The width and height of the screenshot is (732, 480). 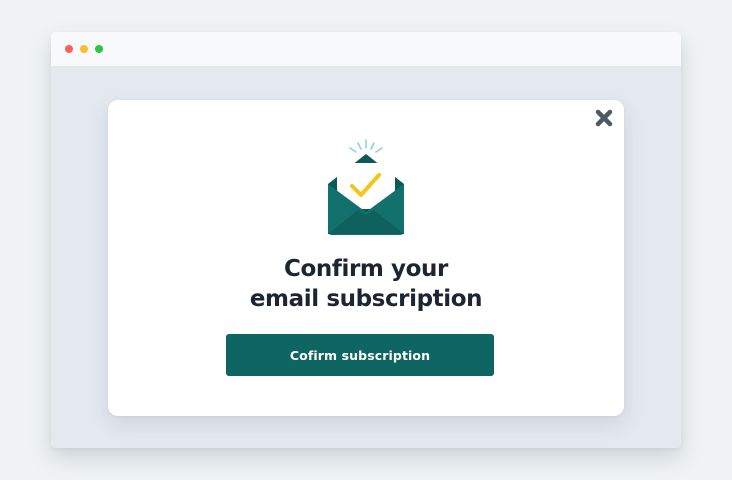 What do you see at coordinates (366, 269) in the screenshot?
I see `title-line-1: Confirm your` at bounding box center [366, 269].